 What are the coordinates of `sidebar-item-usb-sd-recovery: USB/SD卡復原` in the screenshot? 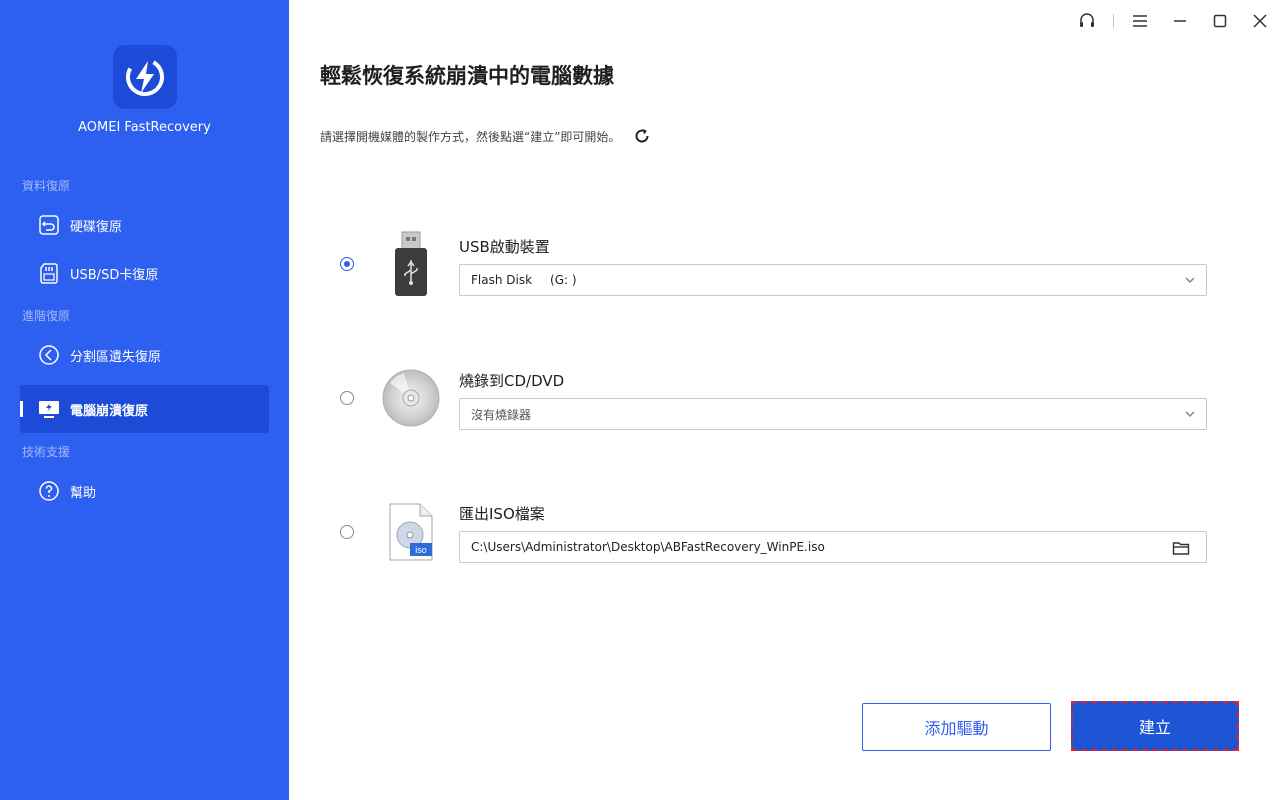 It's located at (144, 273).